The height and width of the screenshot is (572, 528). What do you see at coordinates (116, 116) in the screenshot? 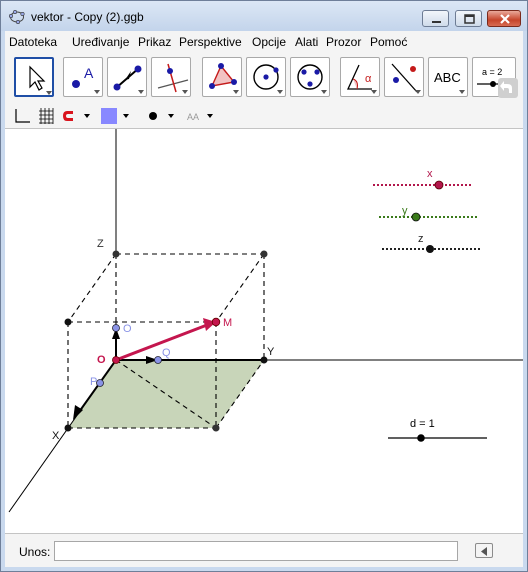
I see `color-picker-icon` at bounding box center [116, 116].